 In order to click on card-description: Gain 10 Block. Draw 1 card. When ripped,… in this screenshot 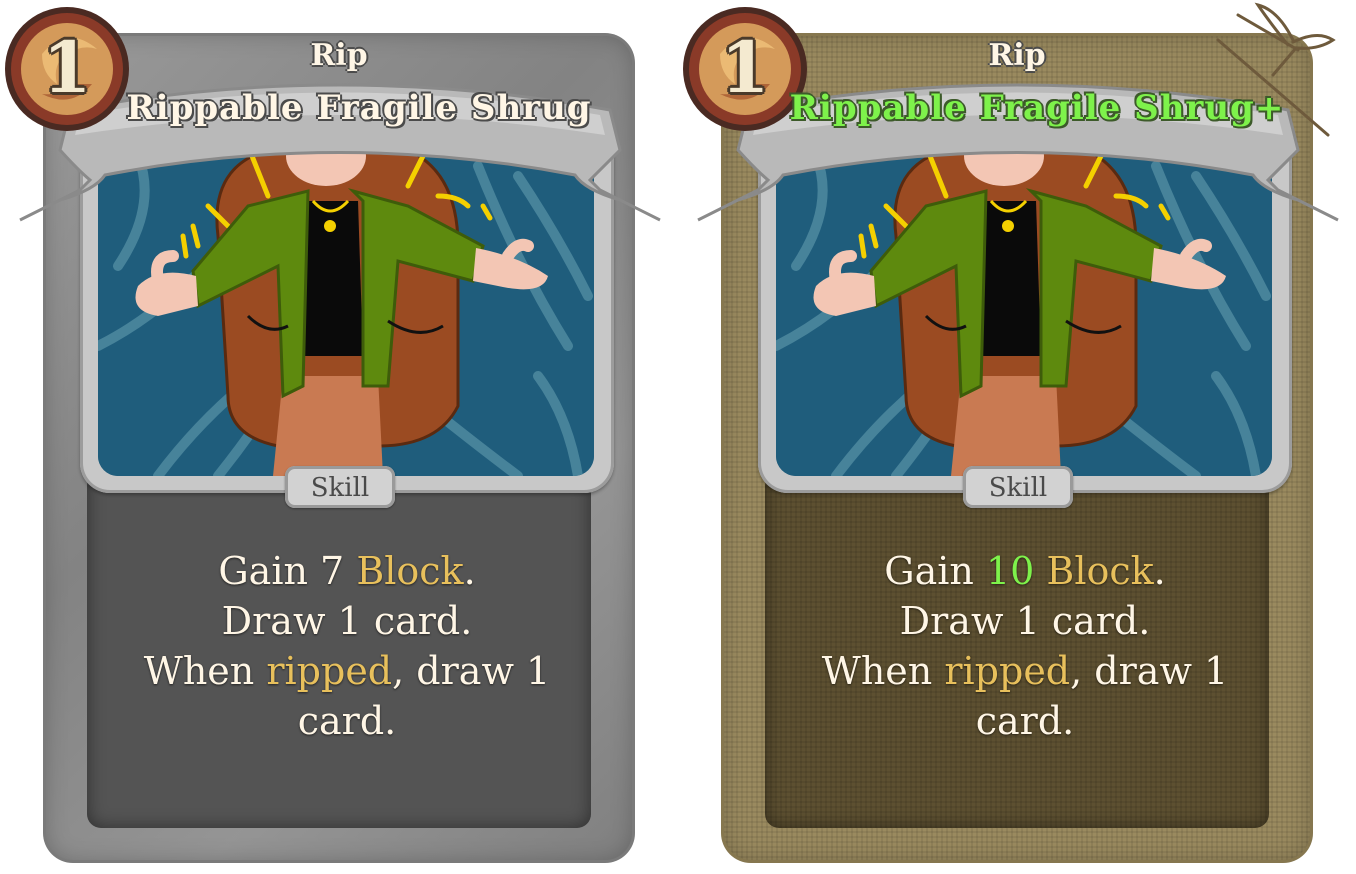, I will do `click(1025, 646)`.